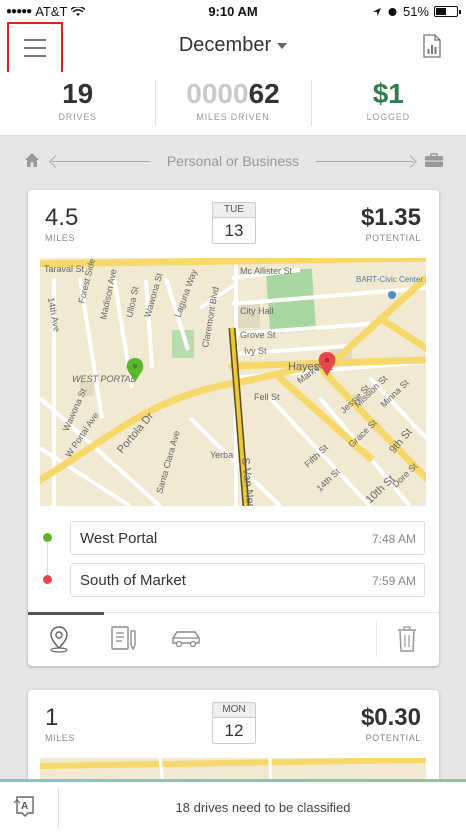 The image size is (466, 833). I want to click on end-location-field: South of Market 7:59 AM, so click(247, 580).